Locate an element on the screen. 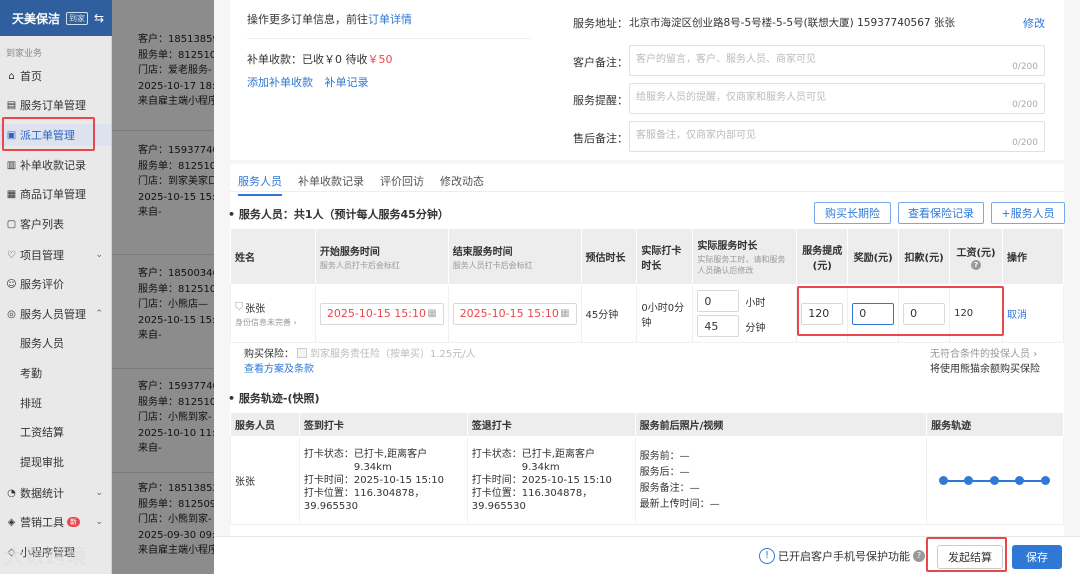 The height and width of the screenshot is (574, 1080). detail-tabs: 服务人员 补单收款记录 评价回访 修改动态 is located at coordinates (361, 184).